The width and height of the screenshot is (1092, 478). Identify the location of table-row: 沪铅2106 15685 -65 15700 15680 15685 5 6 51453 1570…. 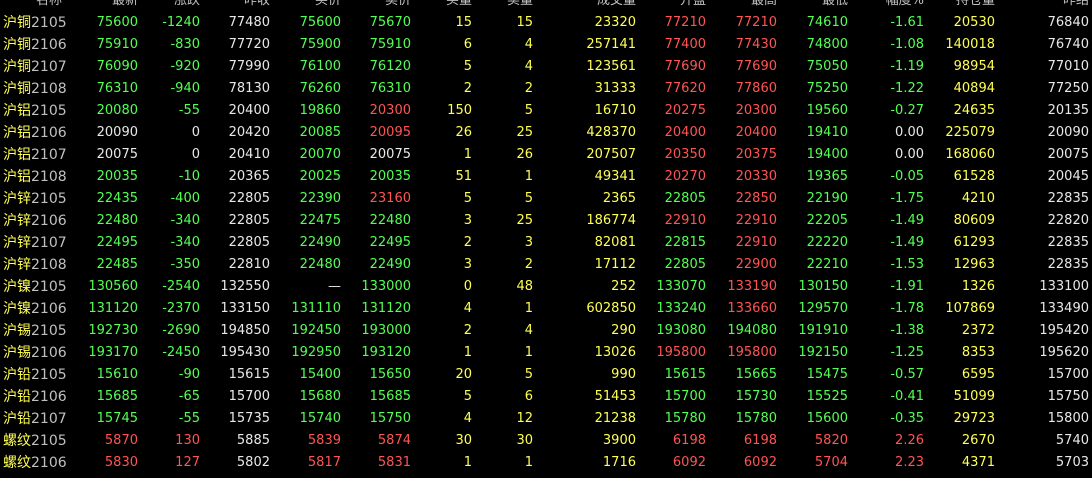
(546, 397).